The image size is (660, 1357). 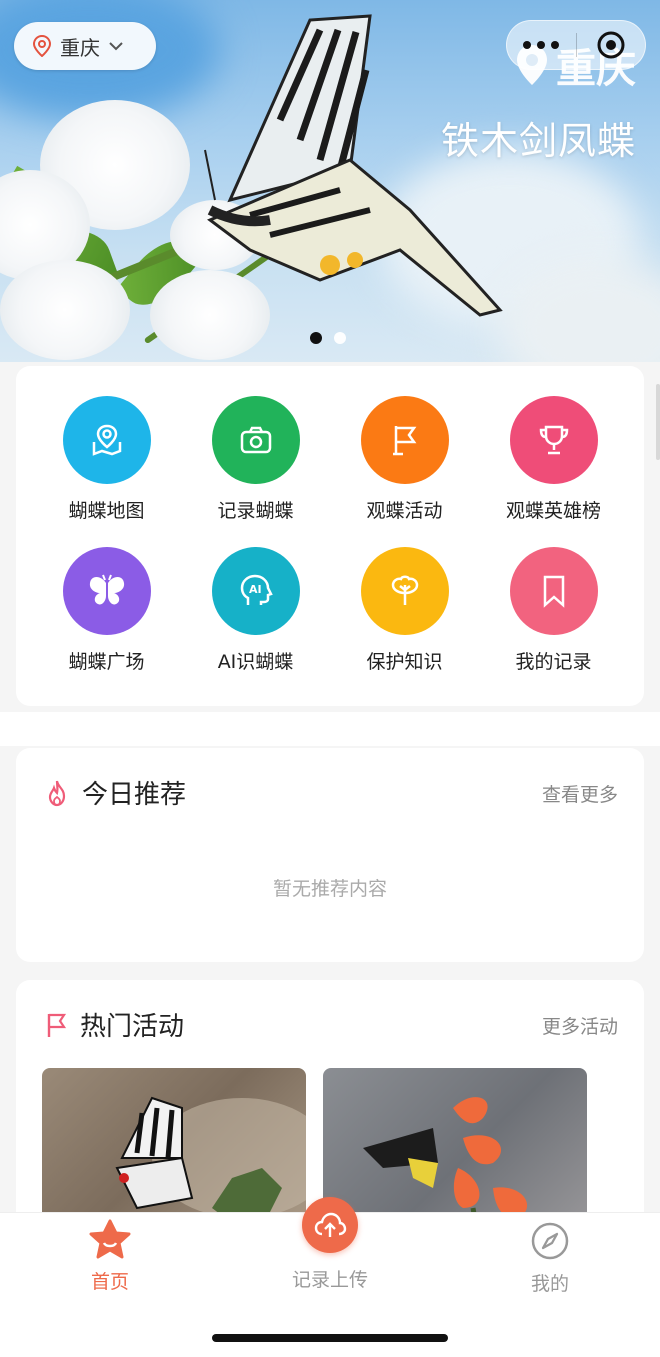 What do you see at coordinates (109, 1282) in the screenshot?
I see `tab-home-label: 首页` at bounding box center [109, 1282].